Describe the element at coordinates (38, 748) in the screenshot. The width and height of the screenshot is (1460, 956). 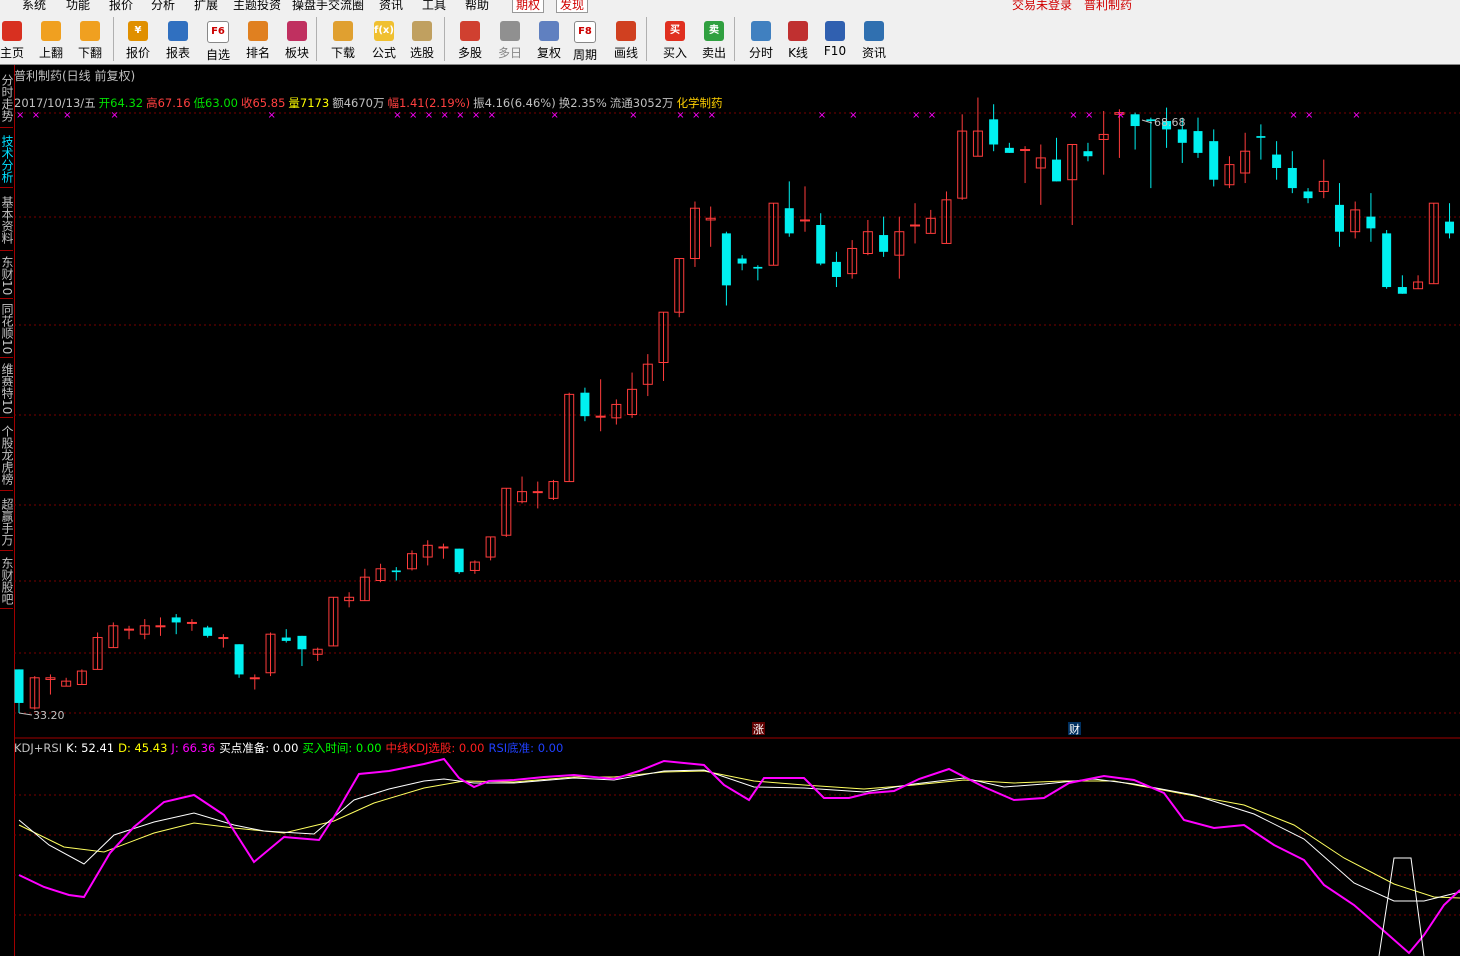
I see `kdj-field-0: KDJ+RSI` at that location.